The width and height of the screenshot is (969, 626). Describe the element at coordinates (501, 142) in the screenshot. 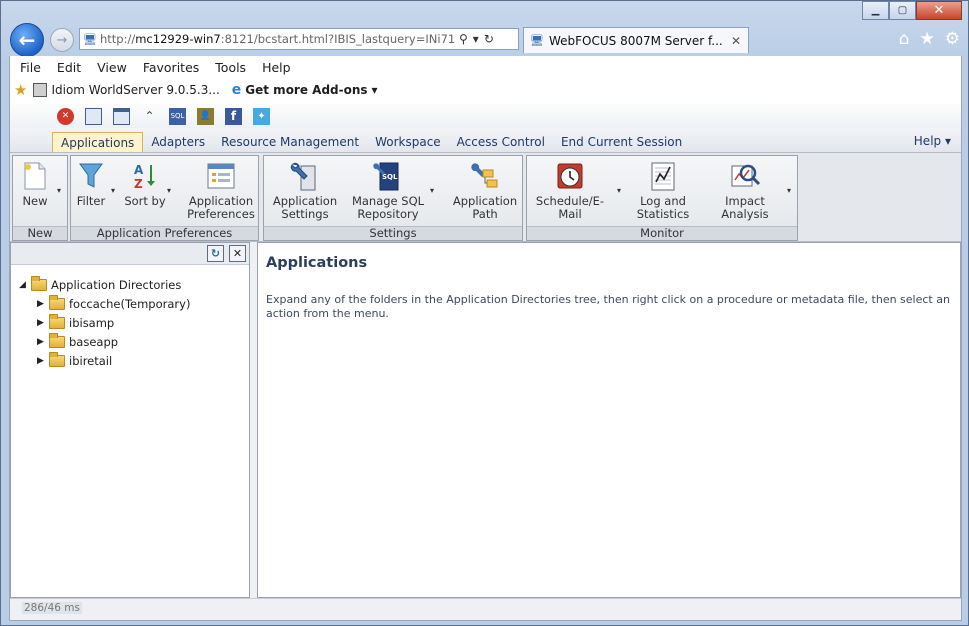

I see `tab-access-control: Access Control` at that location.